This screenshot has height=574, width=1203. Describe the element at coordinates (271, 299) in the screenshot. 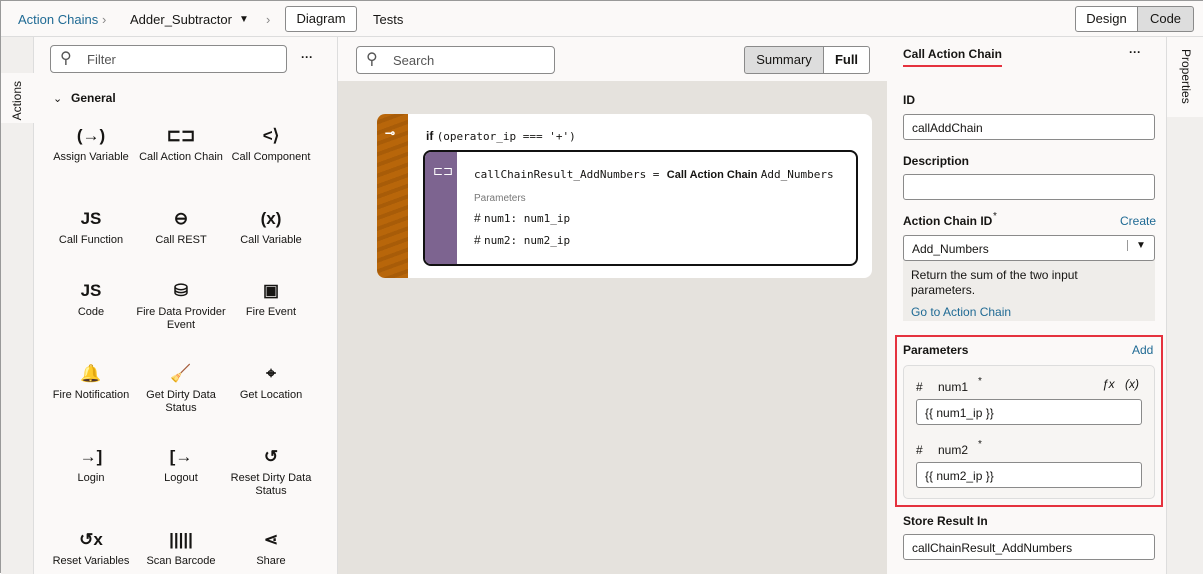

I see `action-item: ▣ Fire Event` at that location.